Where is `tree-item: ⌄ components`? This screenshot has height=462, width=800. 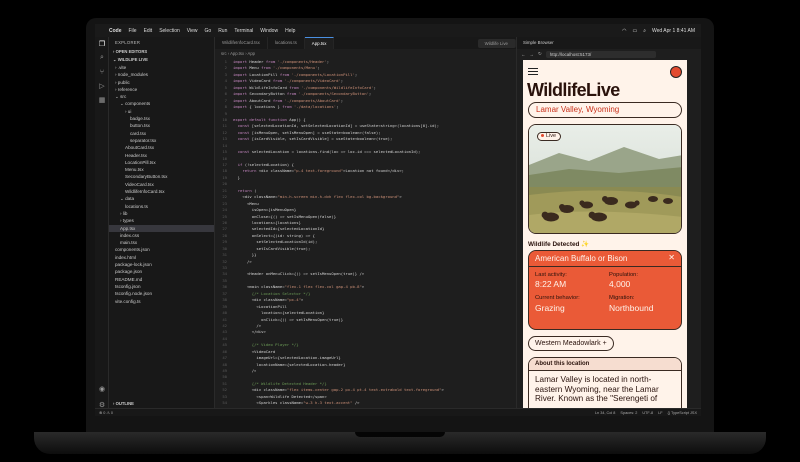
tree-item: ⌄ components is located at coordinates (161, 103).